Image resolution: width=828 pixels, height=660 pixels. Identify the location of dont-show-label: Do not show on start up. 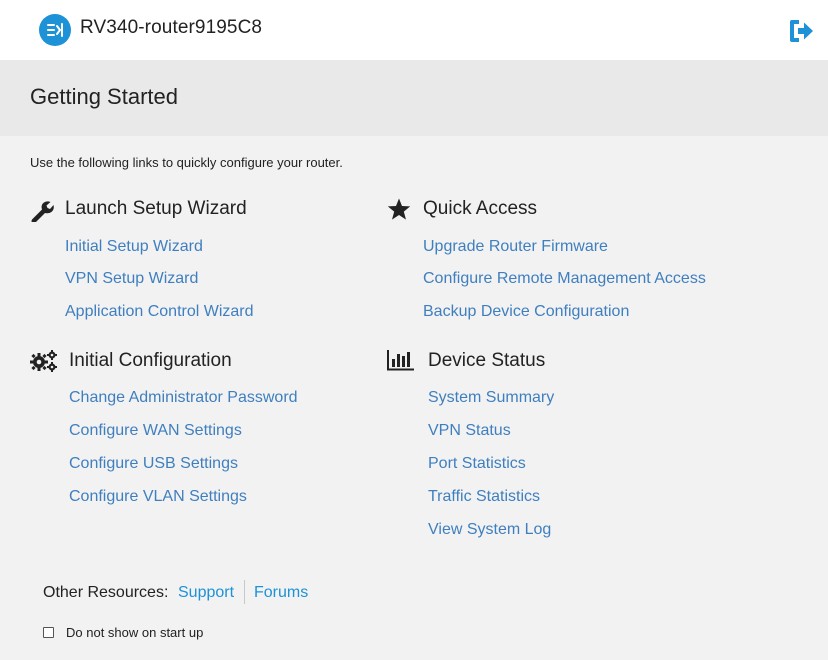
(135, 632).